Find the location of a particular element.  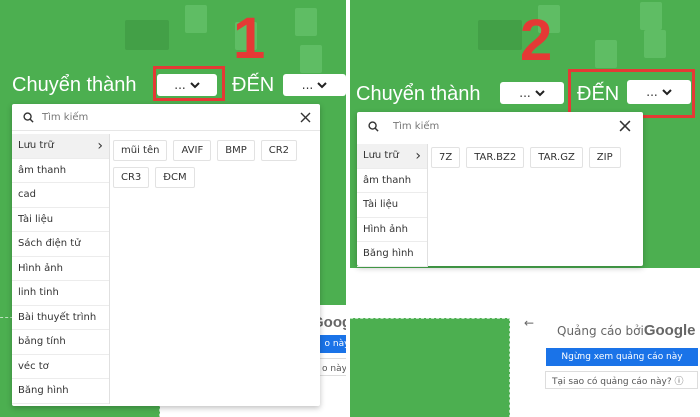

category-item: Bài thuyết trình is located at coordinates (60, 318).